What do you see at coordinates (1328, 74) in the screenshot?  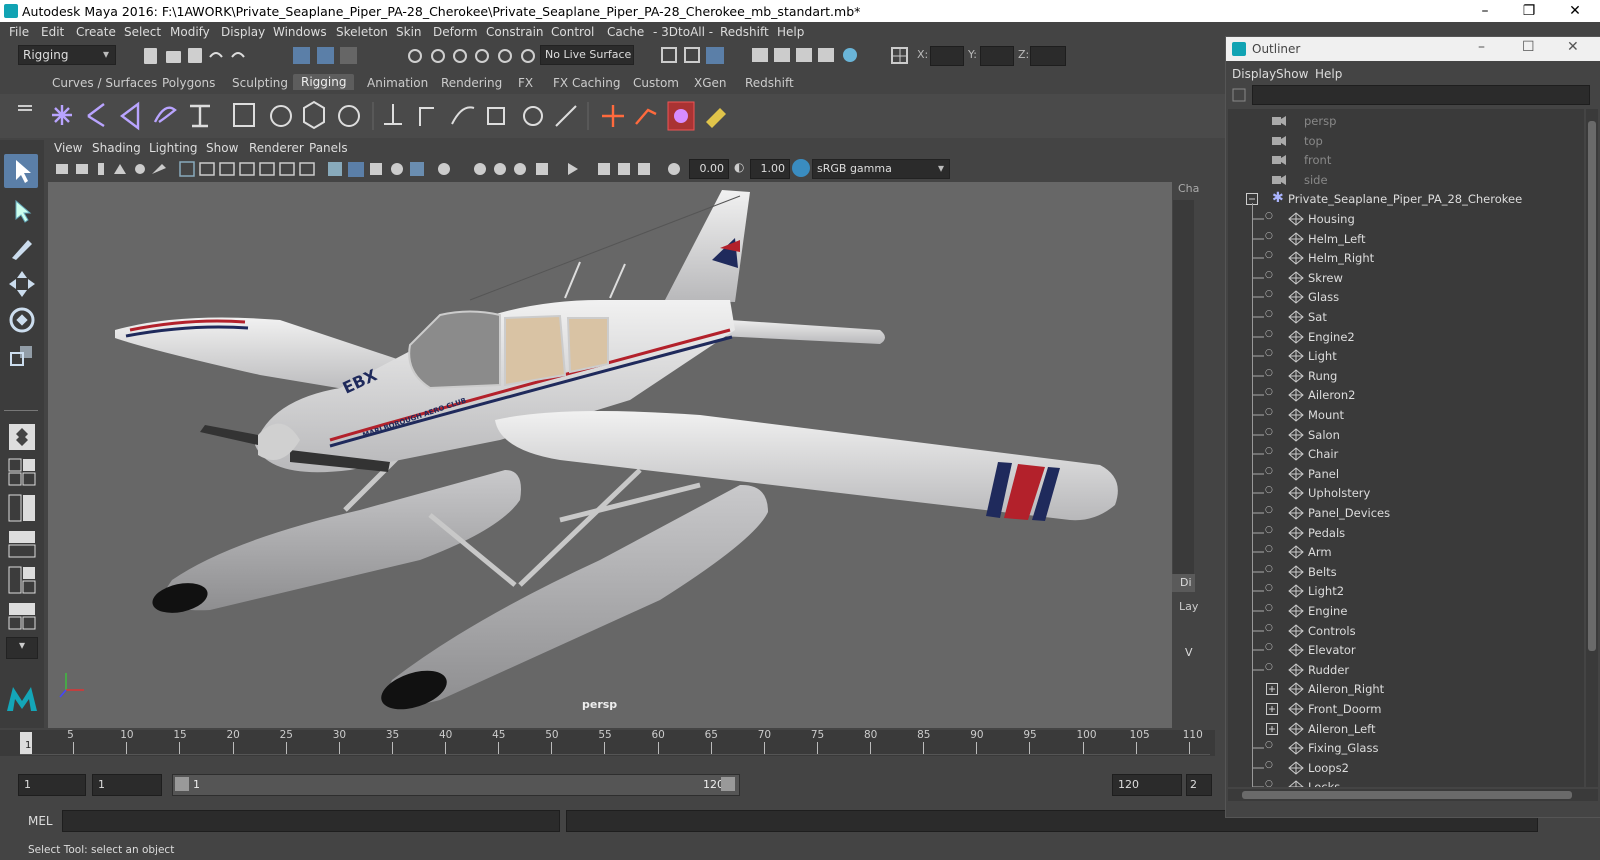 I see `outliner-menu-help: Help` at bounding box center [1328, 74].